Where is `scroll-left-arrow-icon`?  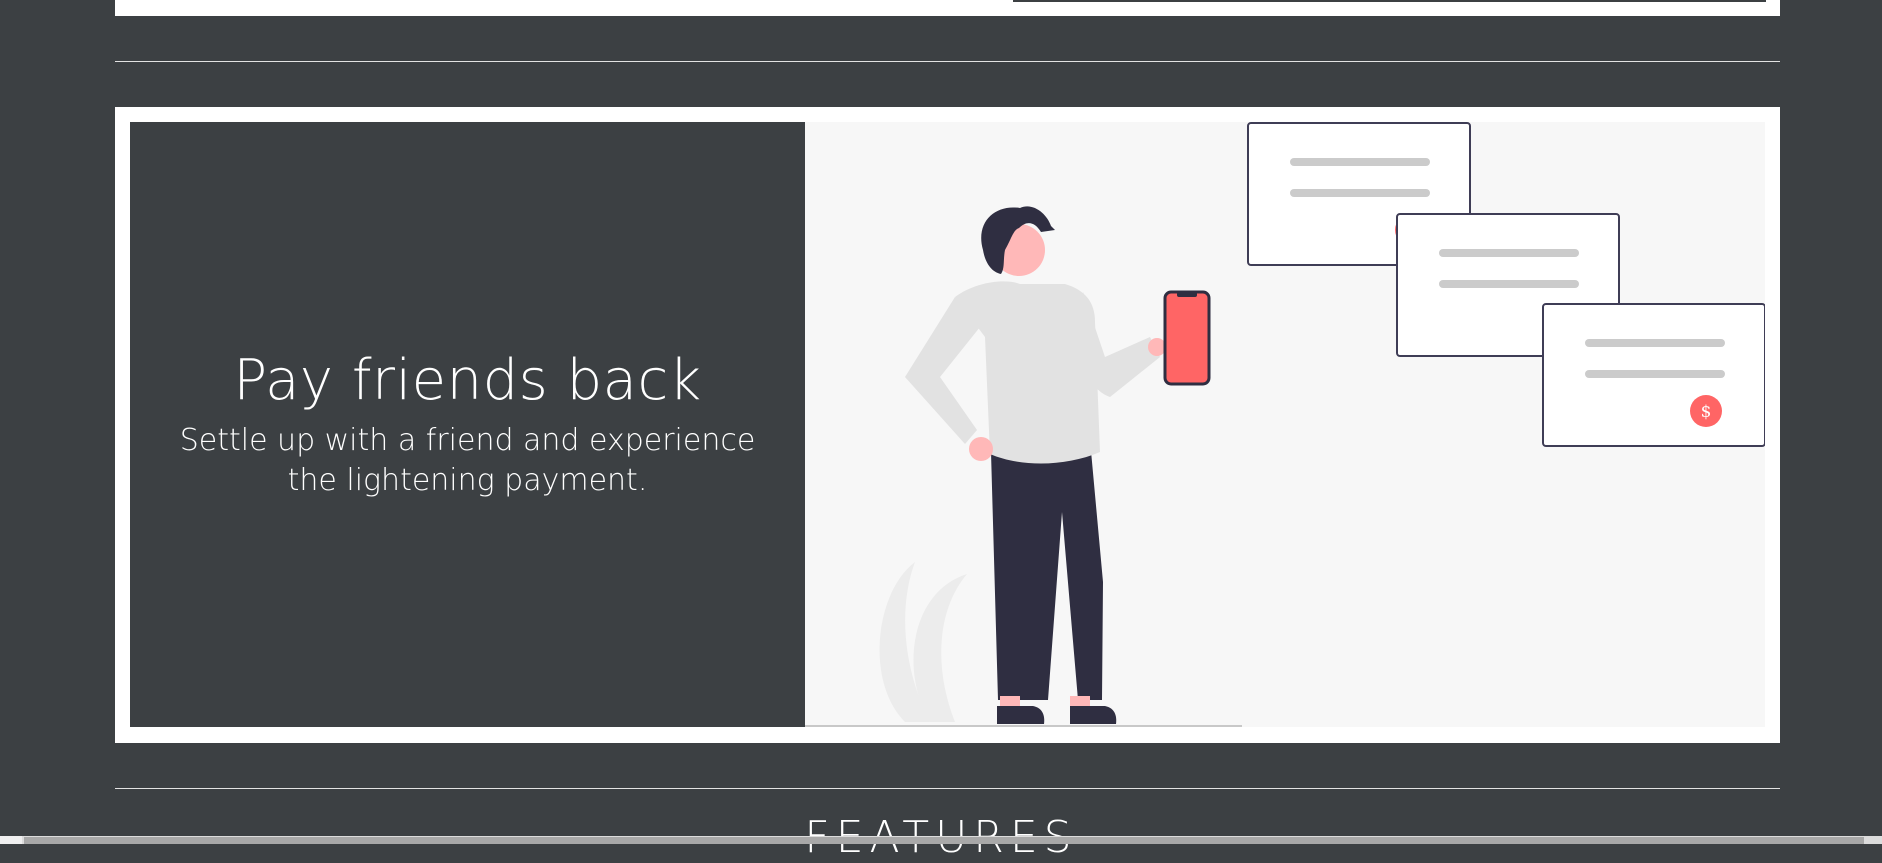 scroll-left-arrow-icon is located at coordinates (11, 840).